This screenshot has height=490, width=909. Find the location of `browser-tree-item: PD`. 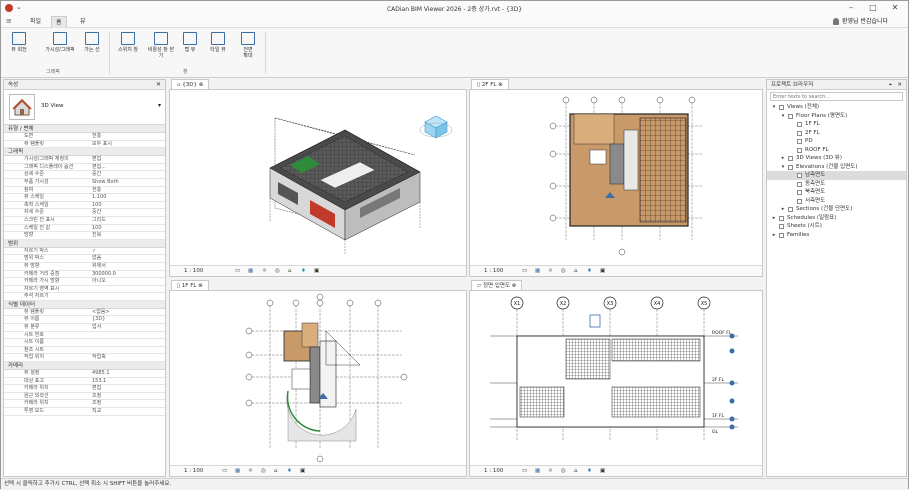

browser-tree-item: PD is located at coordinates (836, 141).